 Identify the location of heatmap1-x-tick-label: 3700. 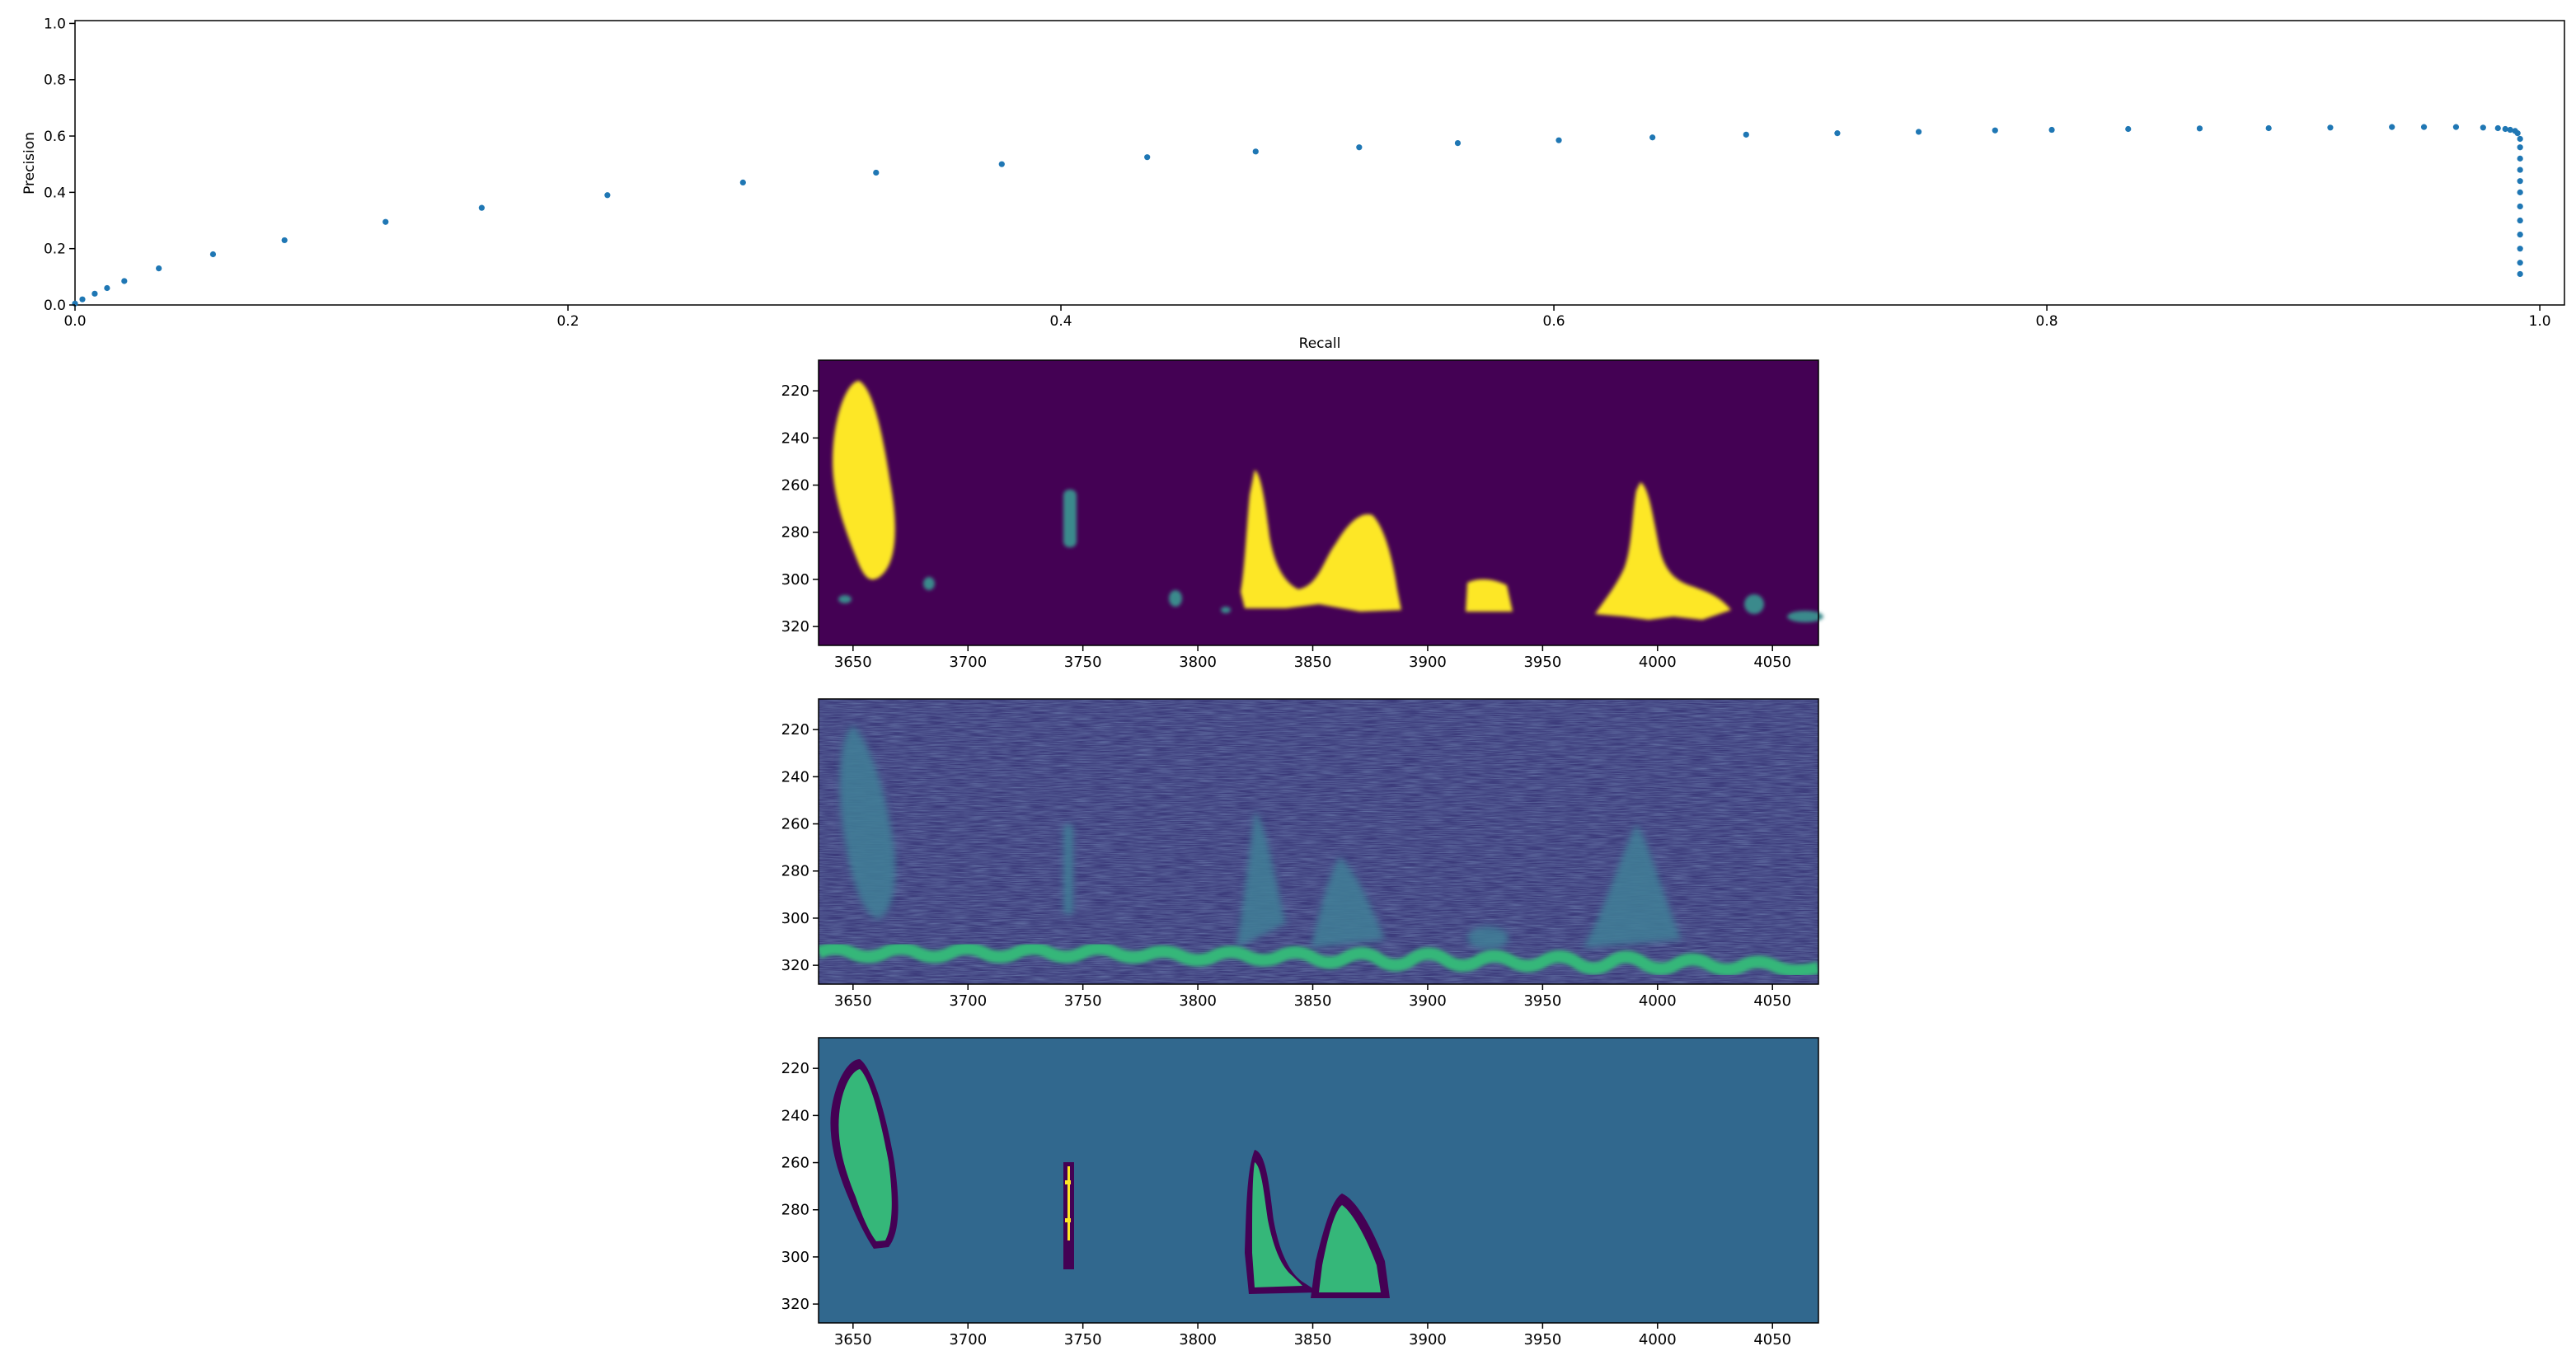
(968, 662).